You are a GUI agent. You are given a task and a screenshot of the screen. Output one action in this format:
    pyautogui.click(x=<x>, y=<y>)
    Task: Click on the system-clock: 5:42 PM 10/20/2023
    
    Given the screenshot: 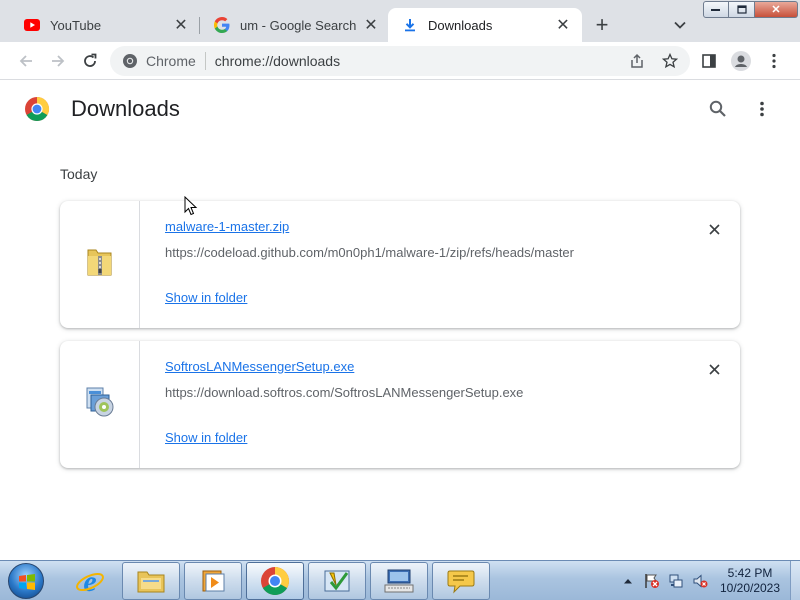 What is the action you would take?
    pyautogui.click(x=750, y=581)
    